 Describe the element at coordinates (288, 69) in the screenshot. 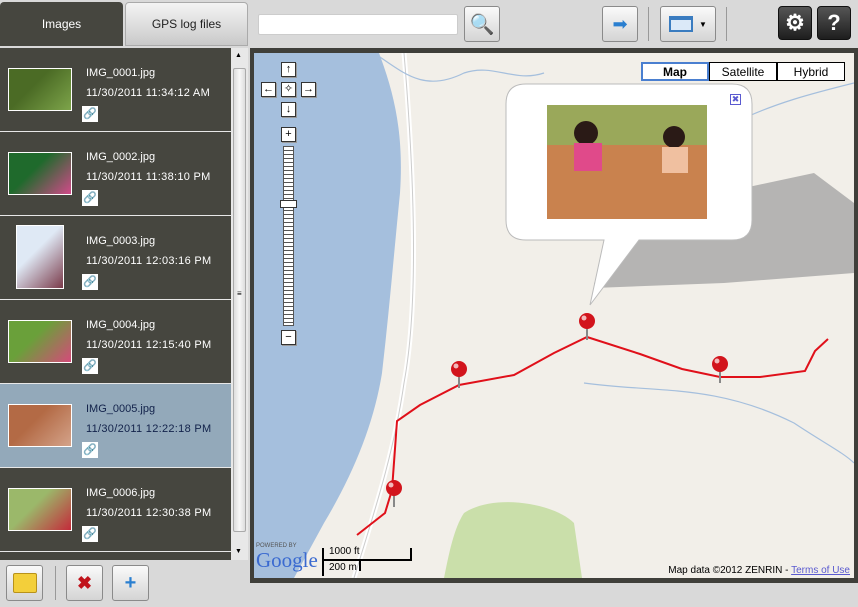

I see `pan-up-button: ↑` at that location.